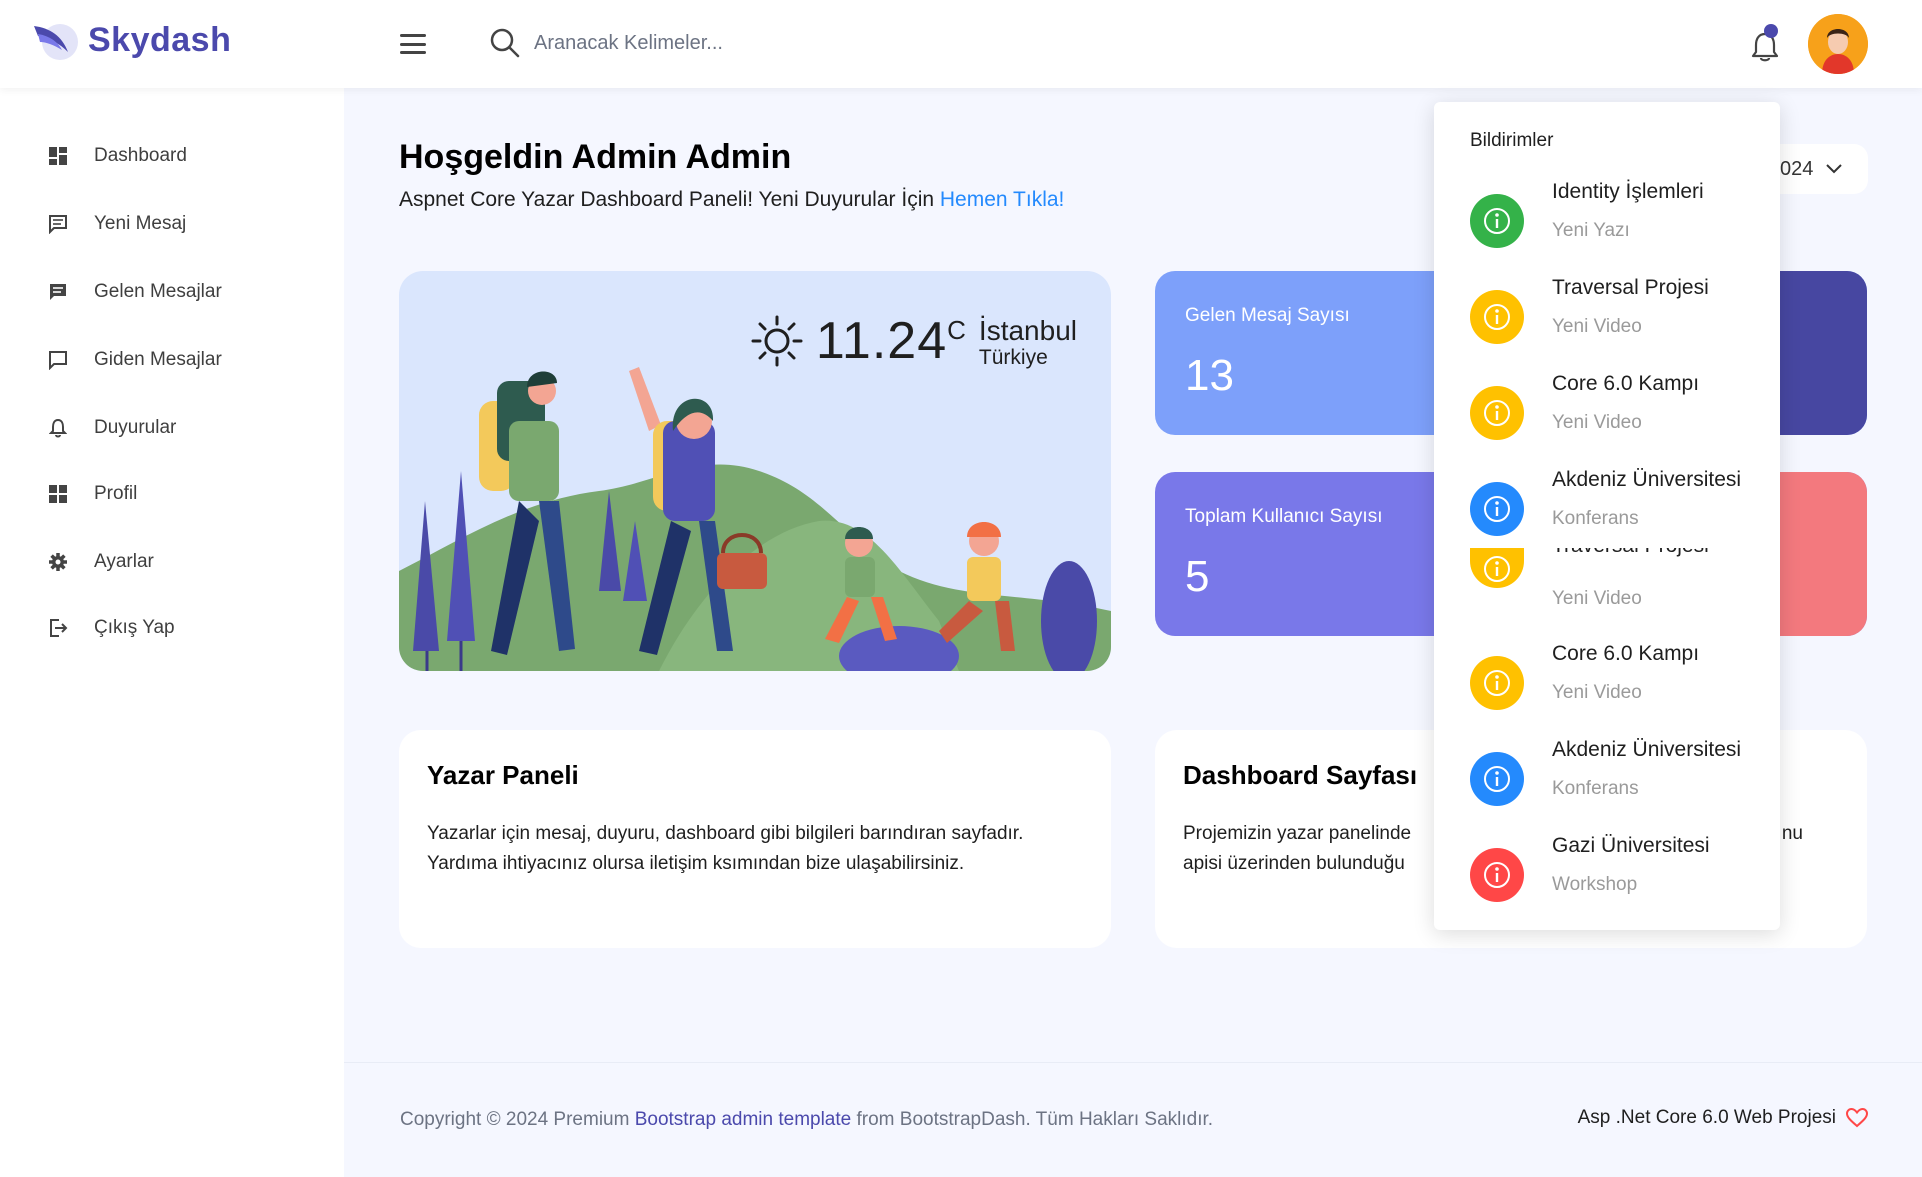  I want to click on sidebar-item-profil: Profil, so click(188, 494).